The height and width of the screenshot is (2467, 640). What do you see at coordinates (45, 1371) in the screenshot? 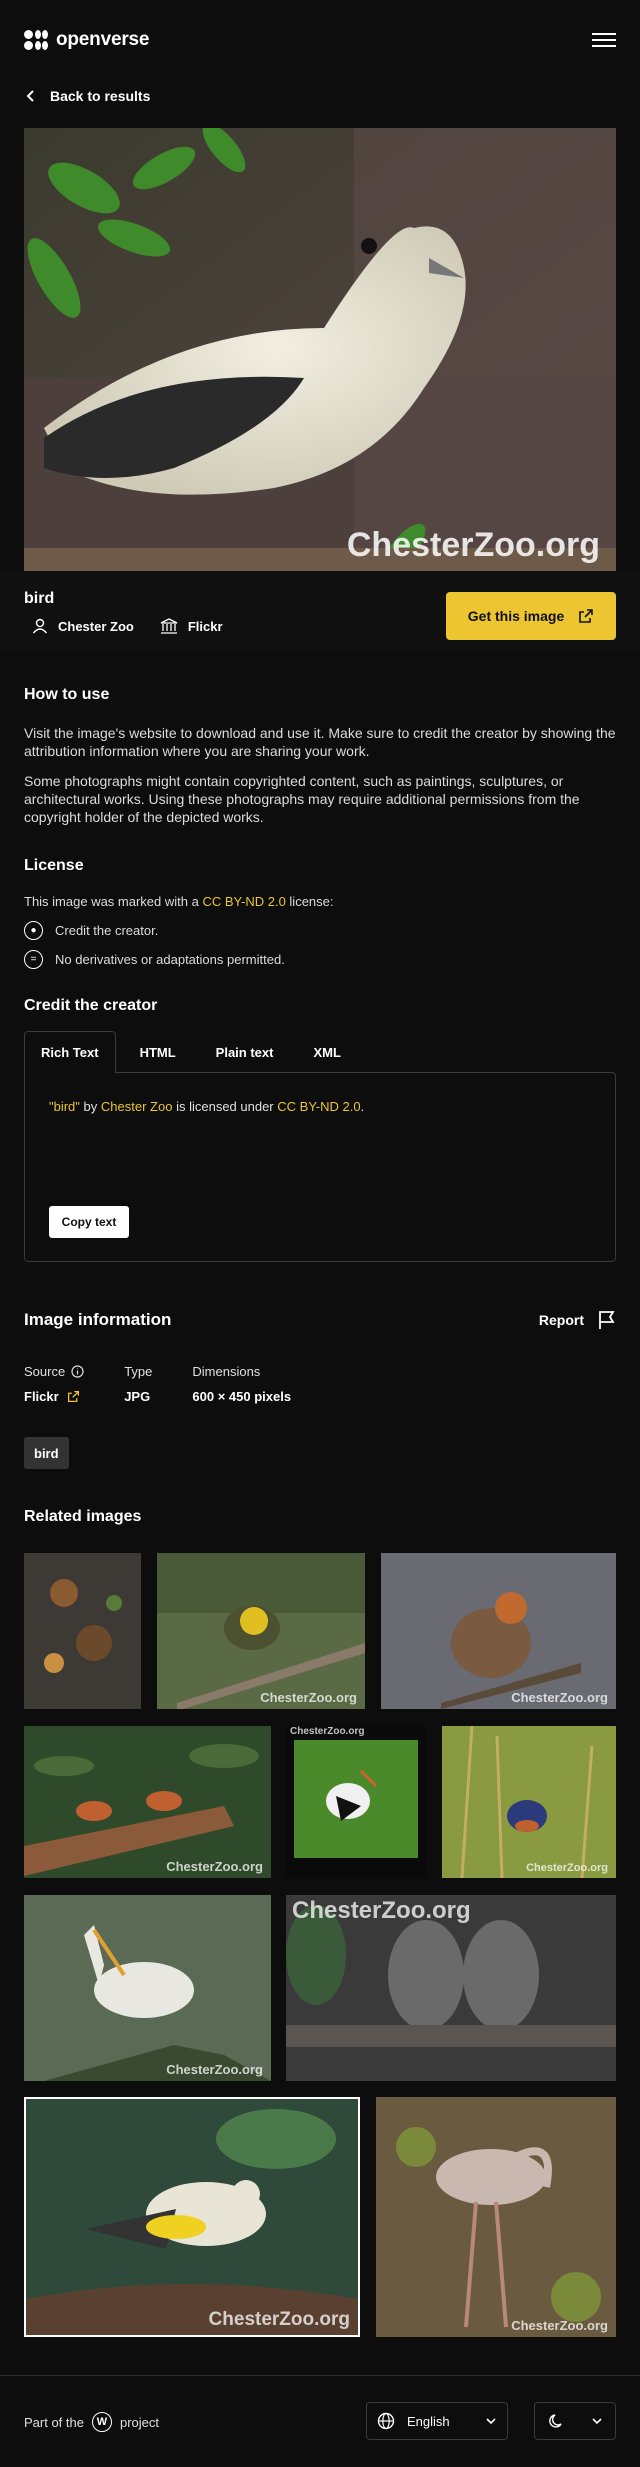
I see `source-label: Source` at bounding box center [45, 1371].